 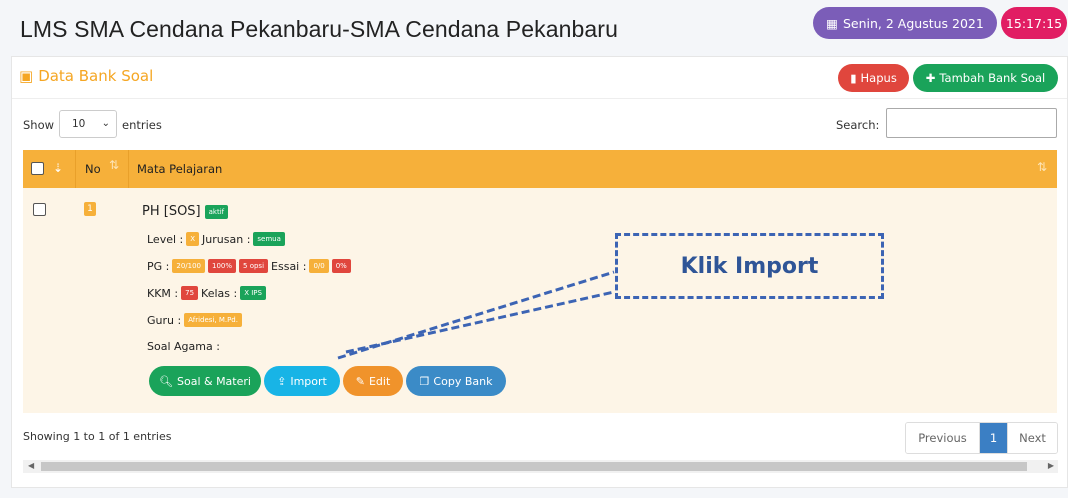 I want to click on date-badge: ▦ Senin, 2 Agustus 2021, so click(x=905, y=23).